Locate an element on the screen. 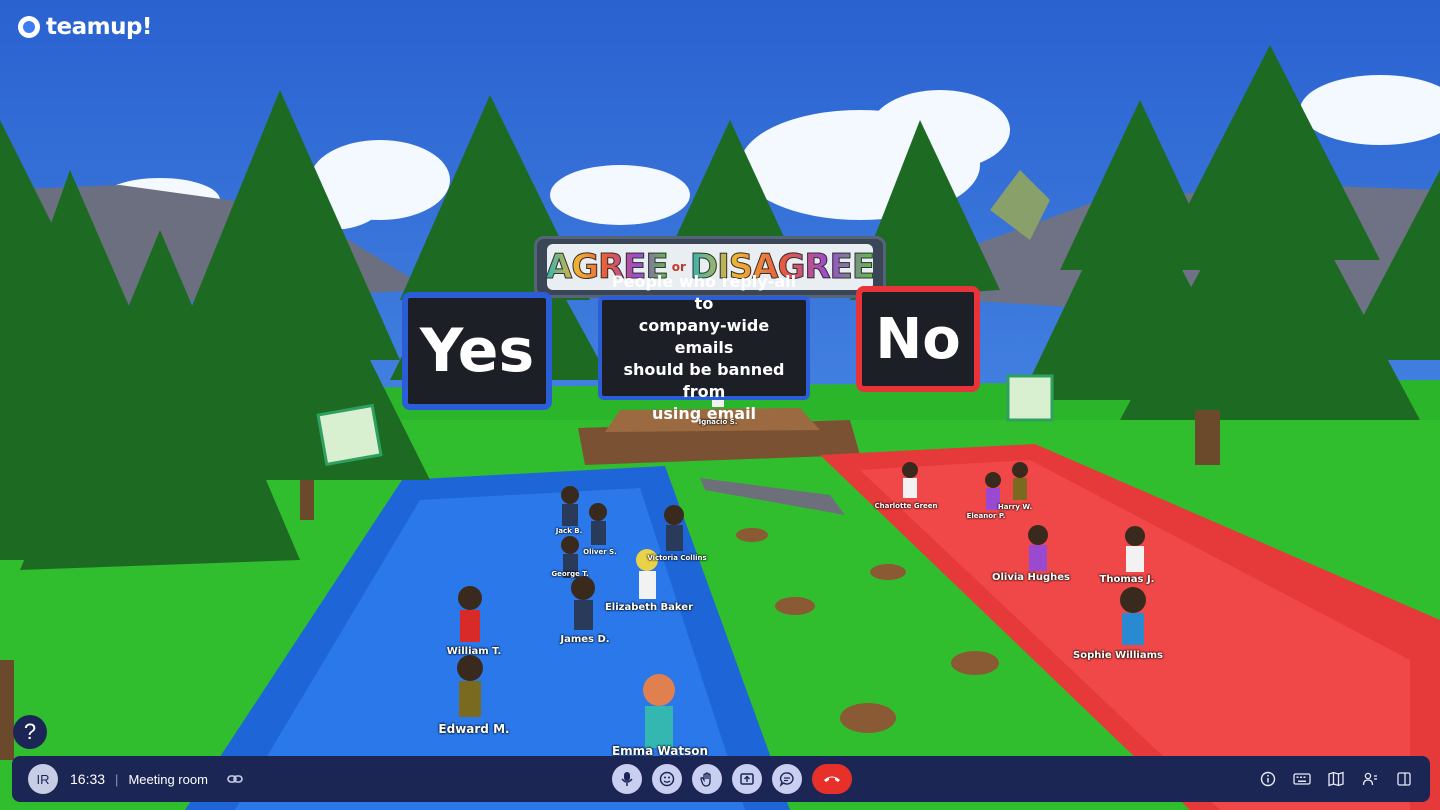  avatar-label-host: Ignacio S. is located at coordinates (718, 422).